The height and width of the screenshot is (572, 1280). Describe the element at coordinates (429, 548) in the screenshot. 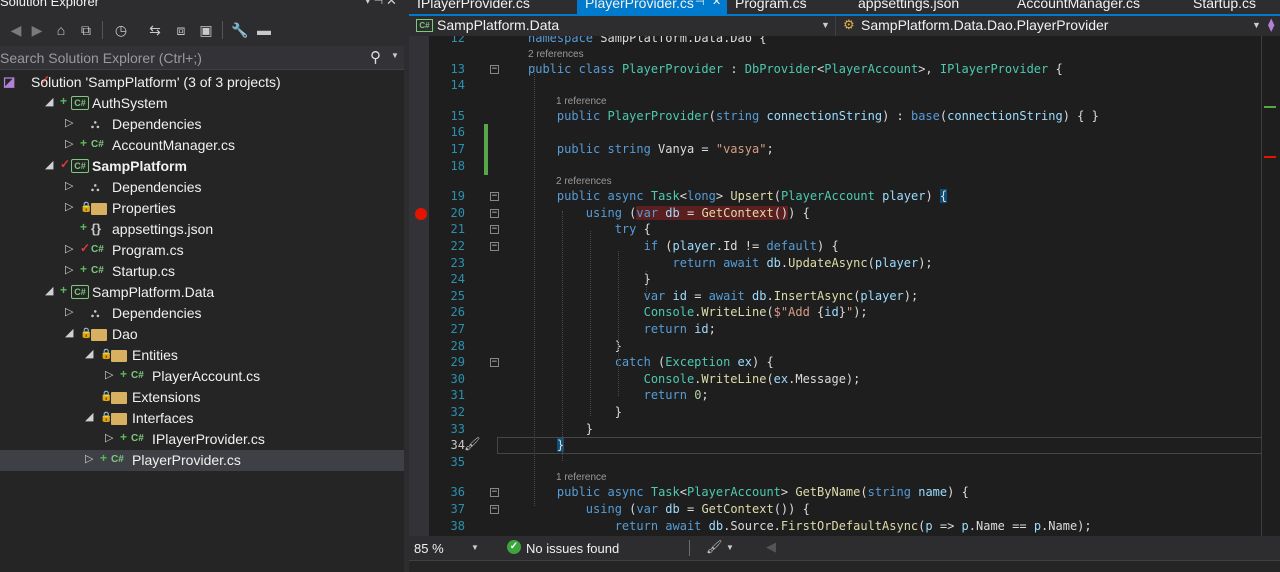

I see `zoom-level: 85 %` at that location.